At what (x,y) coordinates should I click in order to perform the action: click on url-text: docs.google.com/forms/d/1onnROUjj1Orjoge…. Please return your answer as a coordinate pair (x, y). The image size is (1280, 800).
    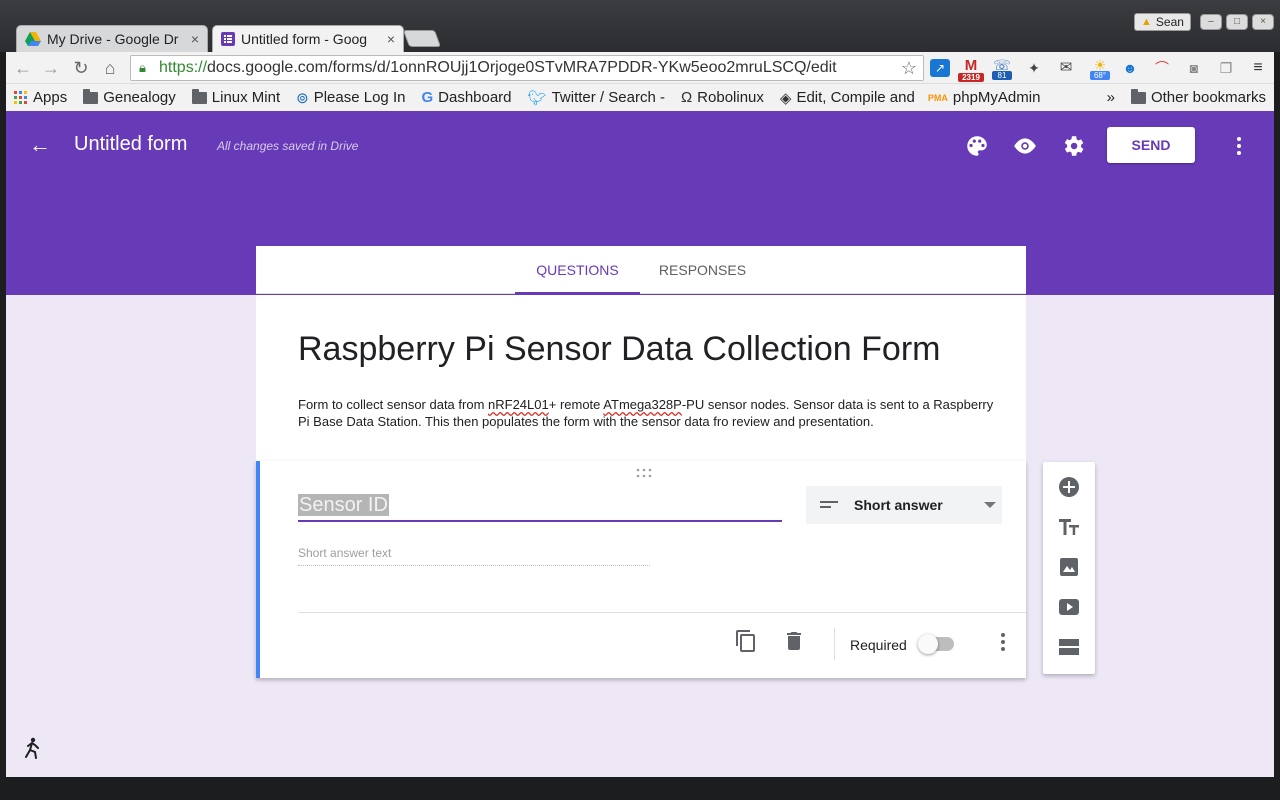
    Looking at the image, I should click on (522, 67).